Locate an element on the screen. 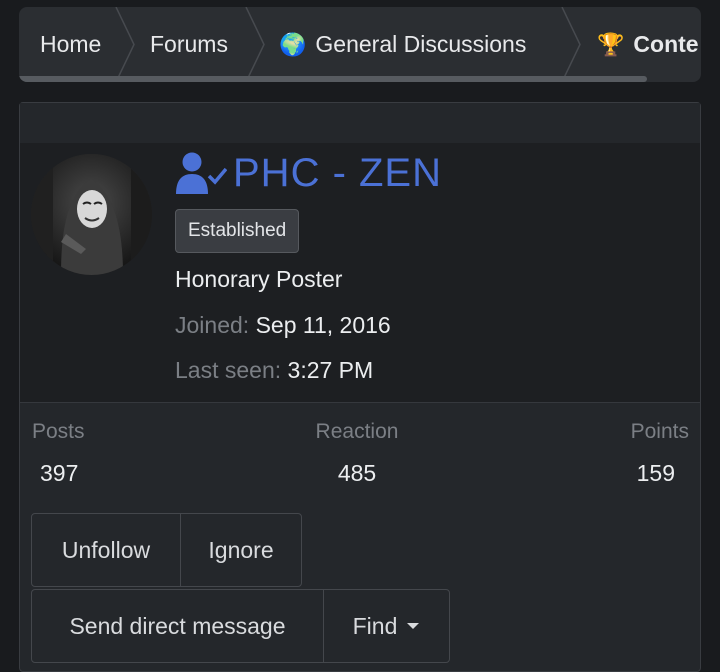 The image size is (720, 672). stat-value: 159 is located at coordinates (655, 473).